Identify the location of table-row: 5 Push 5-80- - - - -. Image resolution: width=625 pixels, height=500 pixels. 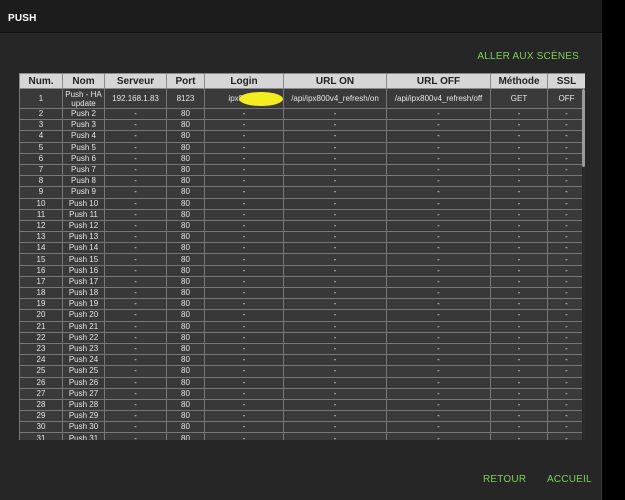
(302, 147).